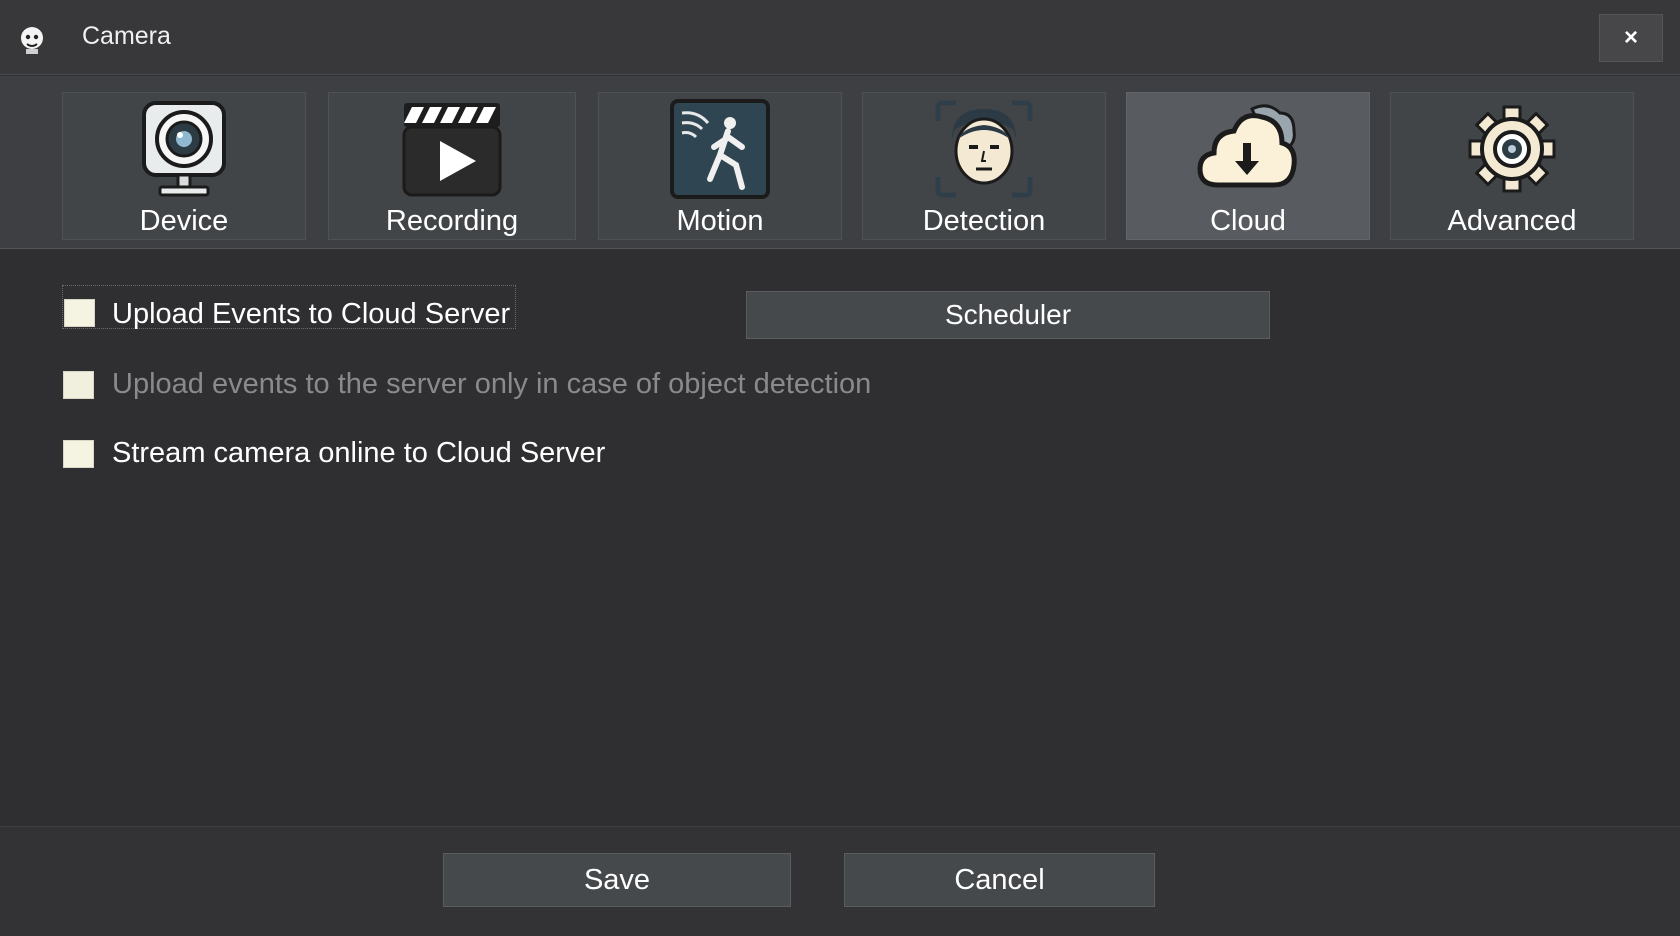 This screenshot has width=1680, height=936. What do you see at coordinates (984, 149) in the screenshot?
I see `face-detection-icon` at bounding box center [984, 149].